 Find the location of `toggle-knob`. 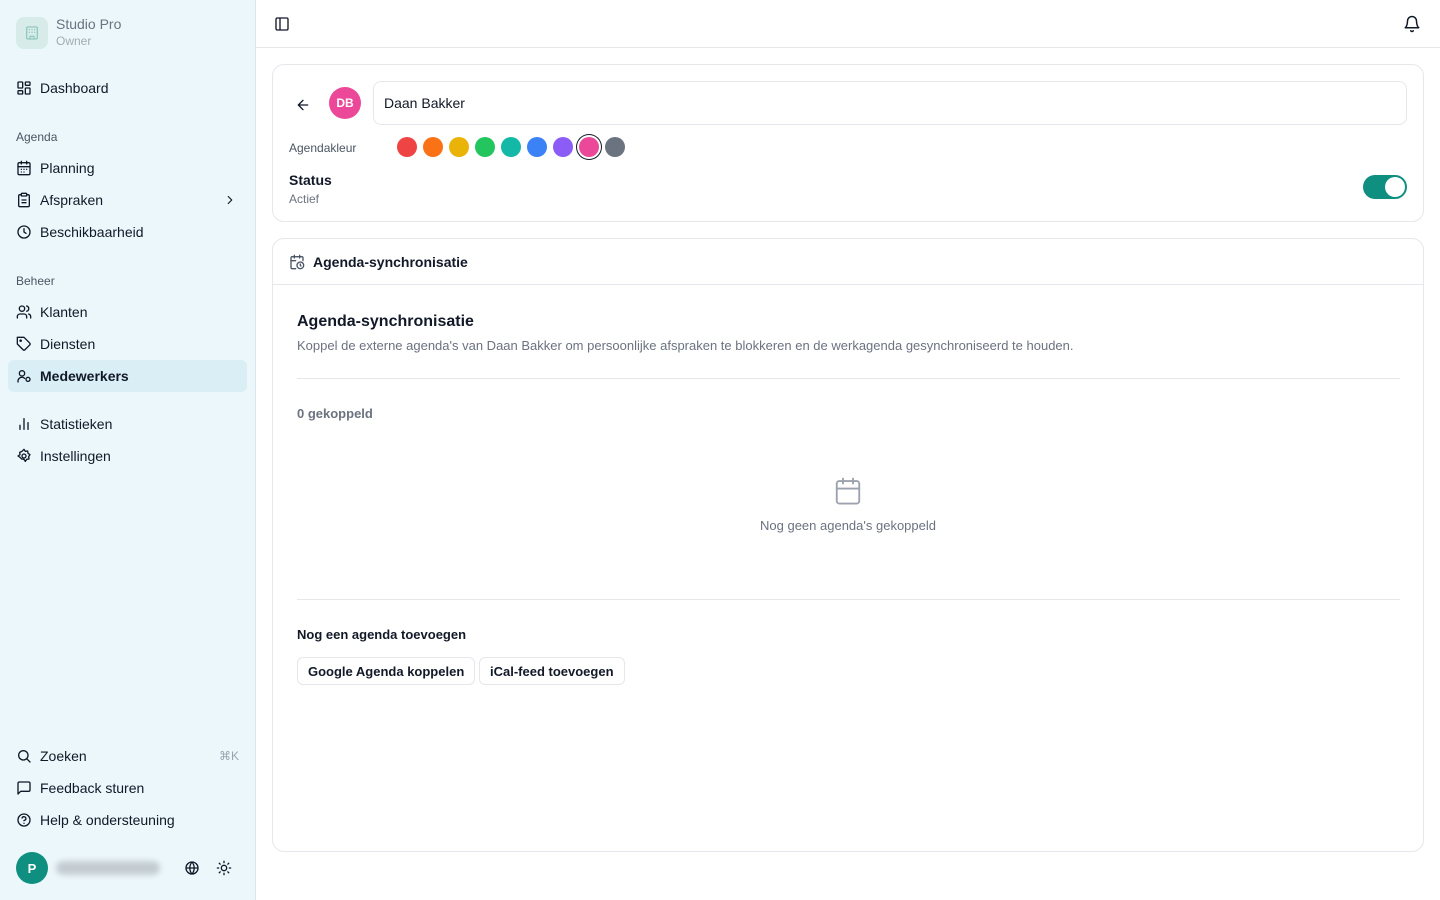

toggle-knob is located at coordinates (1395, 187).